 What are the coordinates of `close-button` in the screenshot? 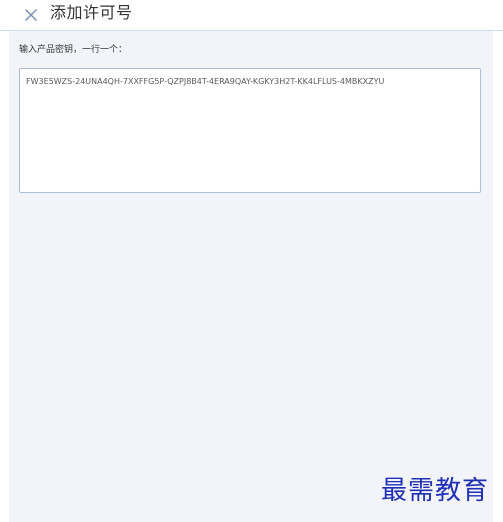 It's located at (31, 15).